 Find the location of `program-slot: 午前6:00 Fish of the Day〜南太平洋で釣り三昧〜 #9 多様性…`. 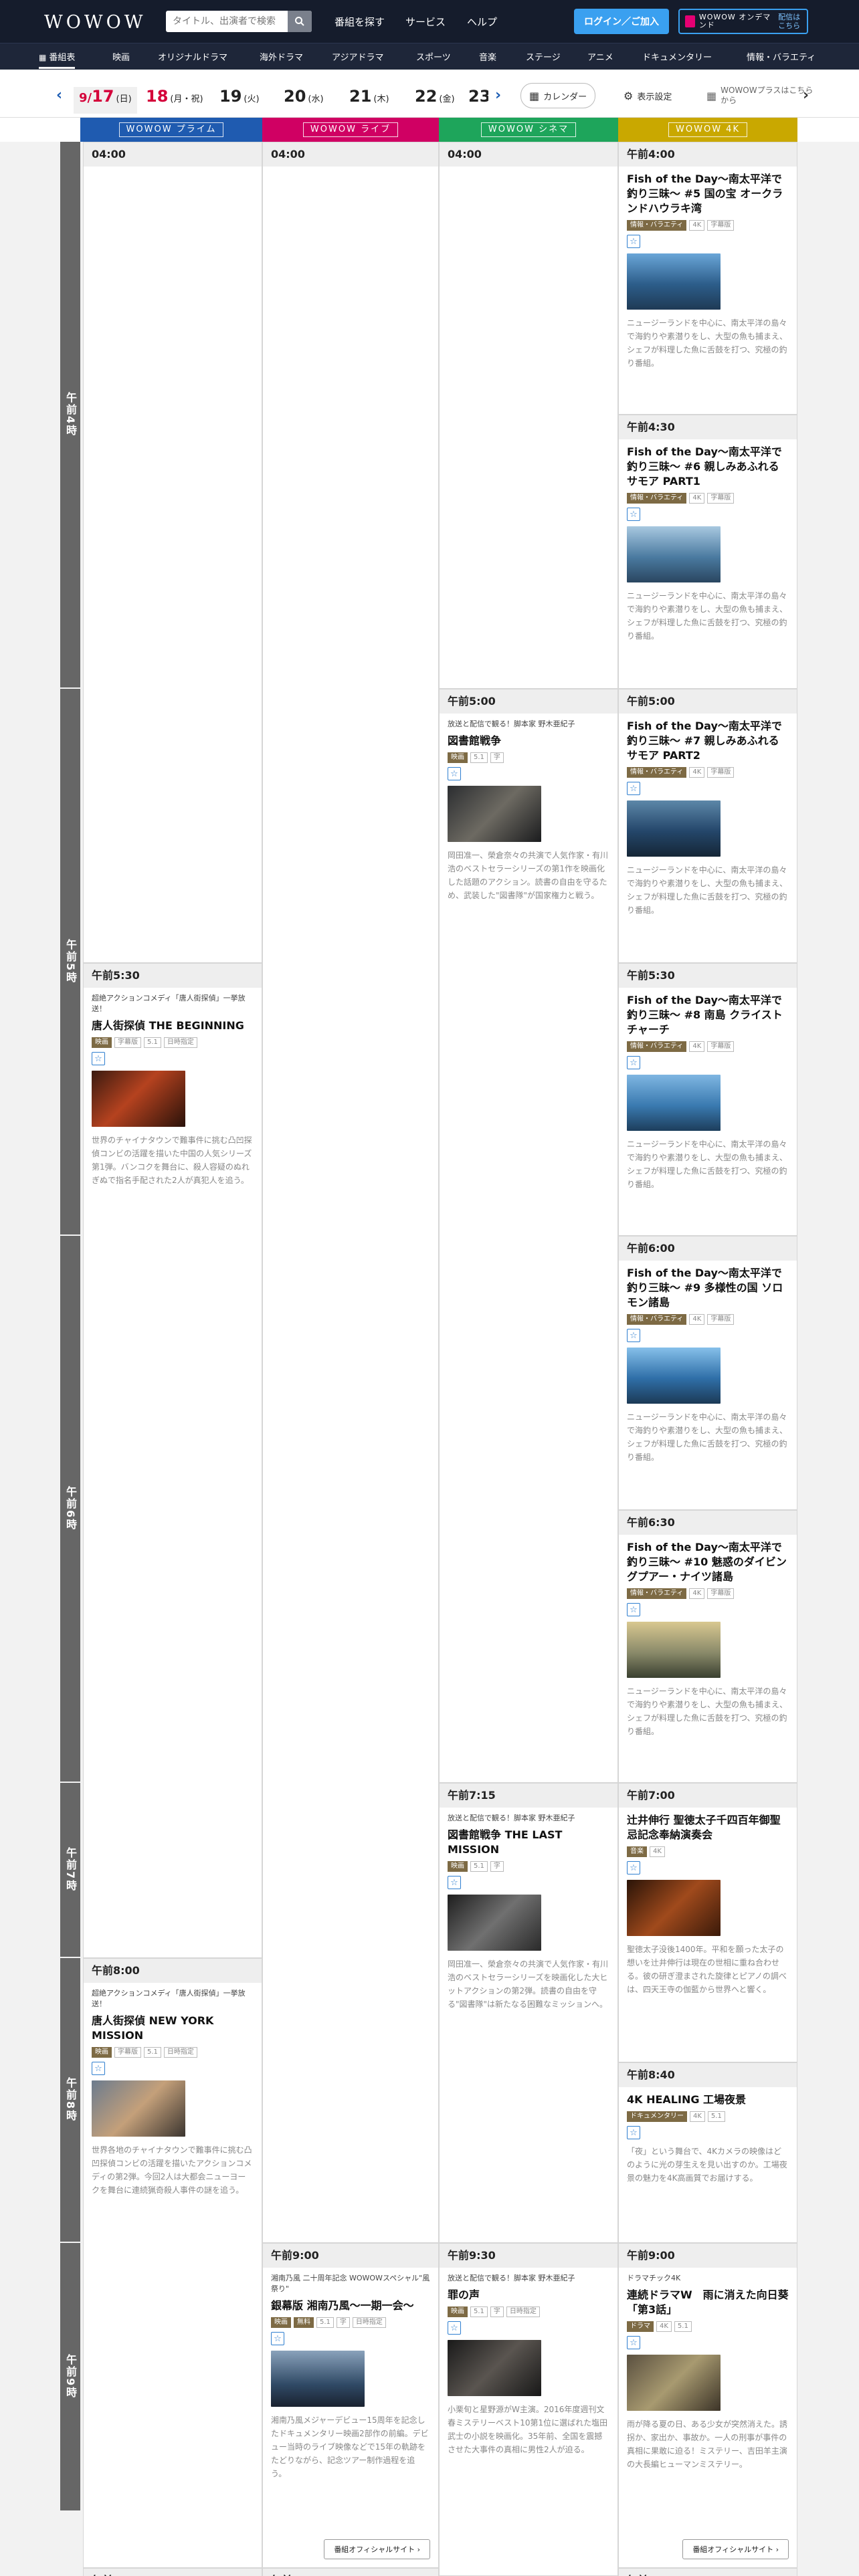

program-slot: 午前6:00 Fish of the Day〜南太平洋で釣り三昧〜 #9 多様性… is located at coordinates (708, 1373).